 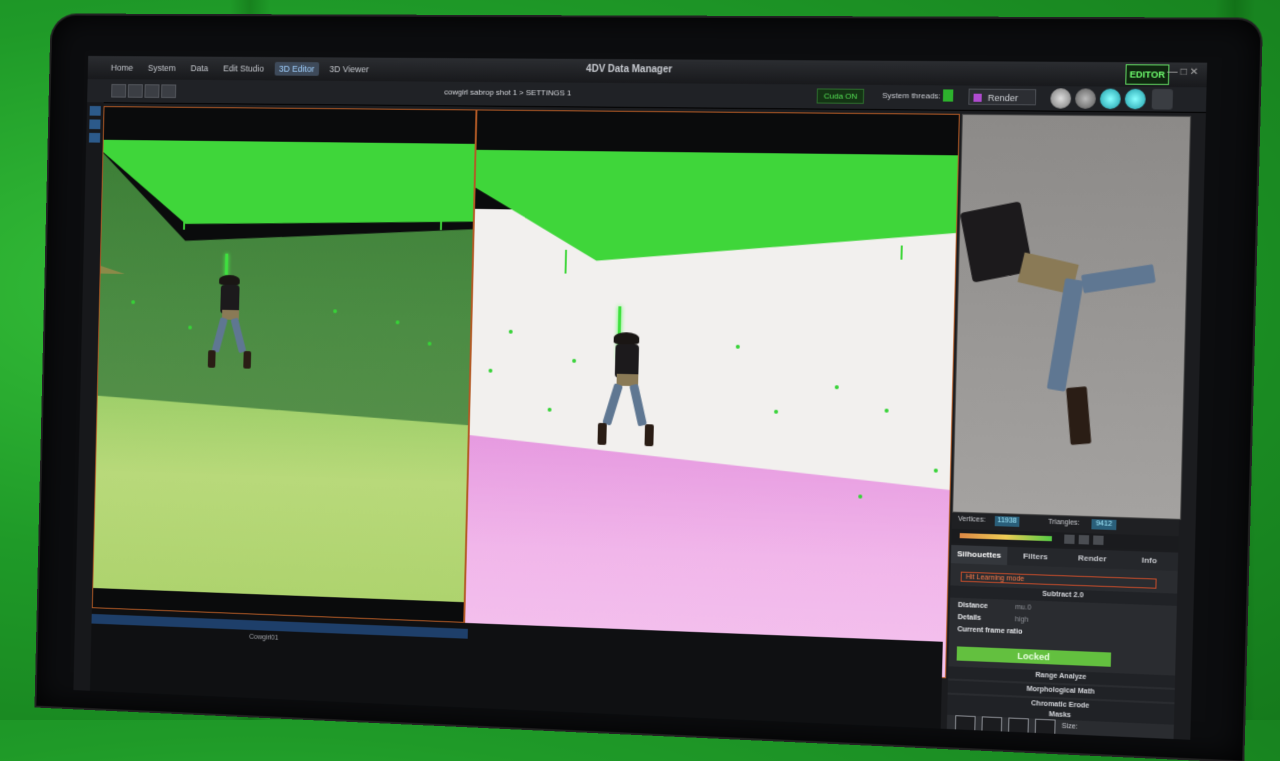 I want to click on triangles-value: 9412, so click(x=1104, y=525).